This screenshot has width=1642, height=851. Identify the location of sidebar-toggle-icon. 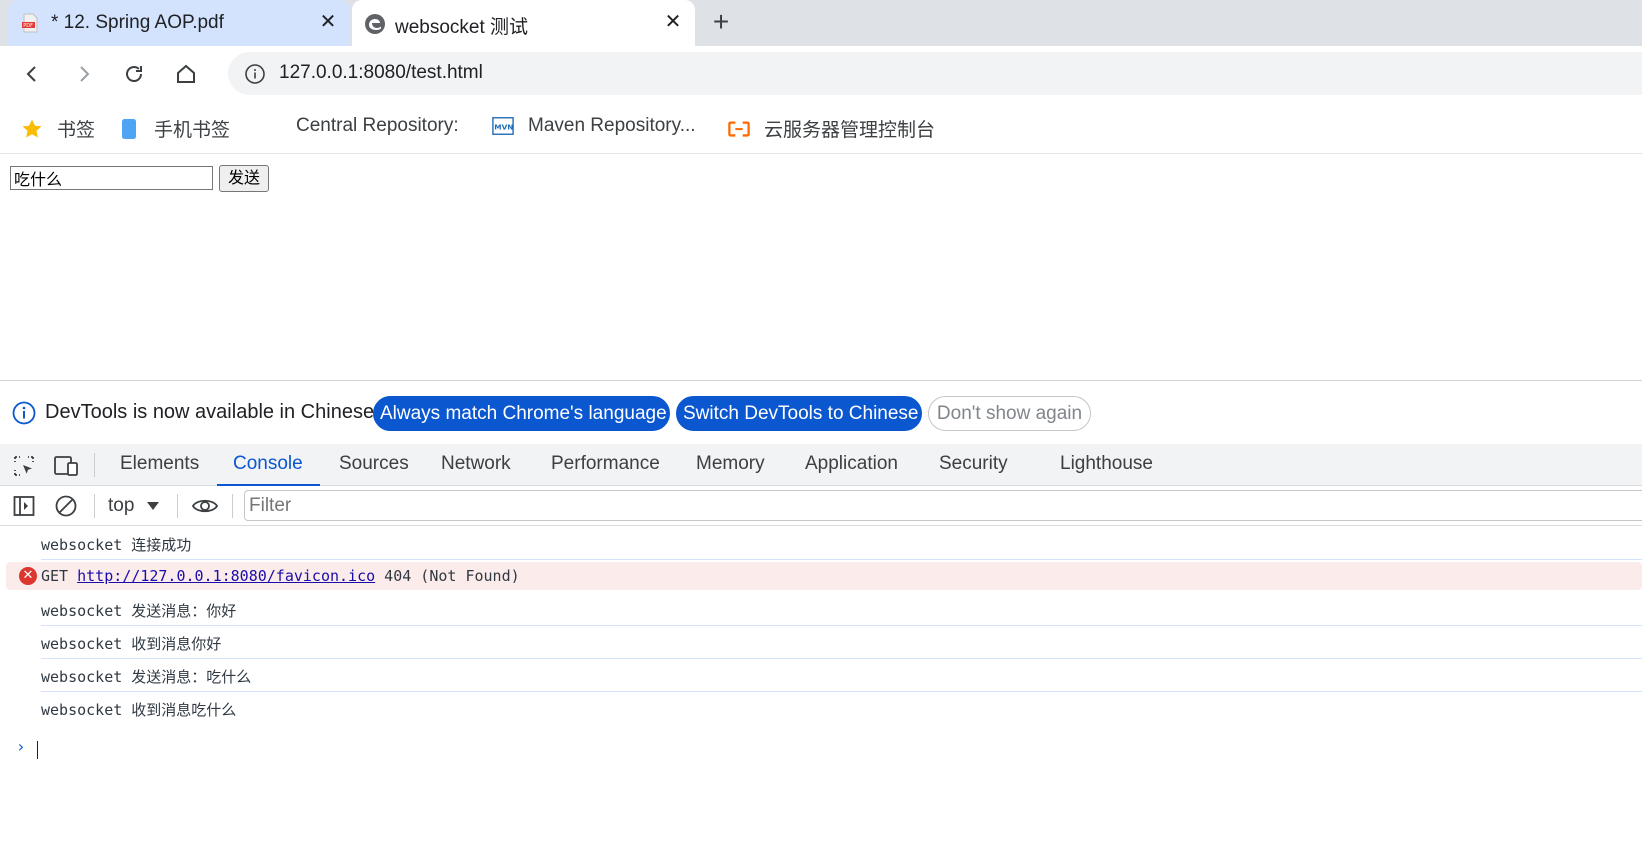
(24, 506).